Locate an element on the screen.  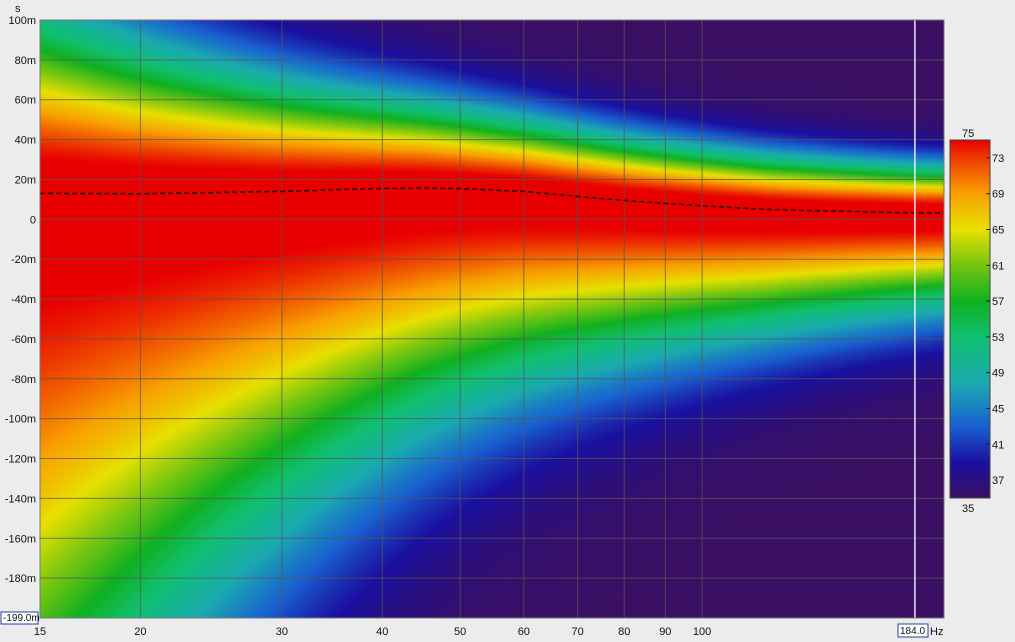
y-tick-label: -20m is located at coordinates (23, 260).